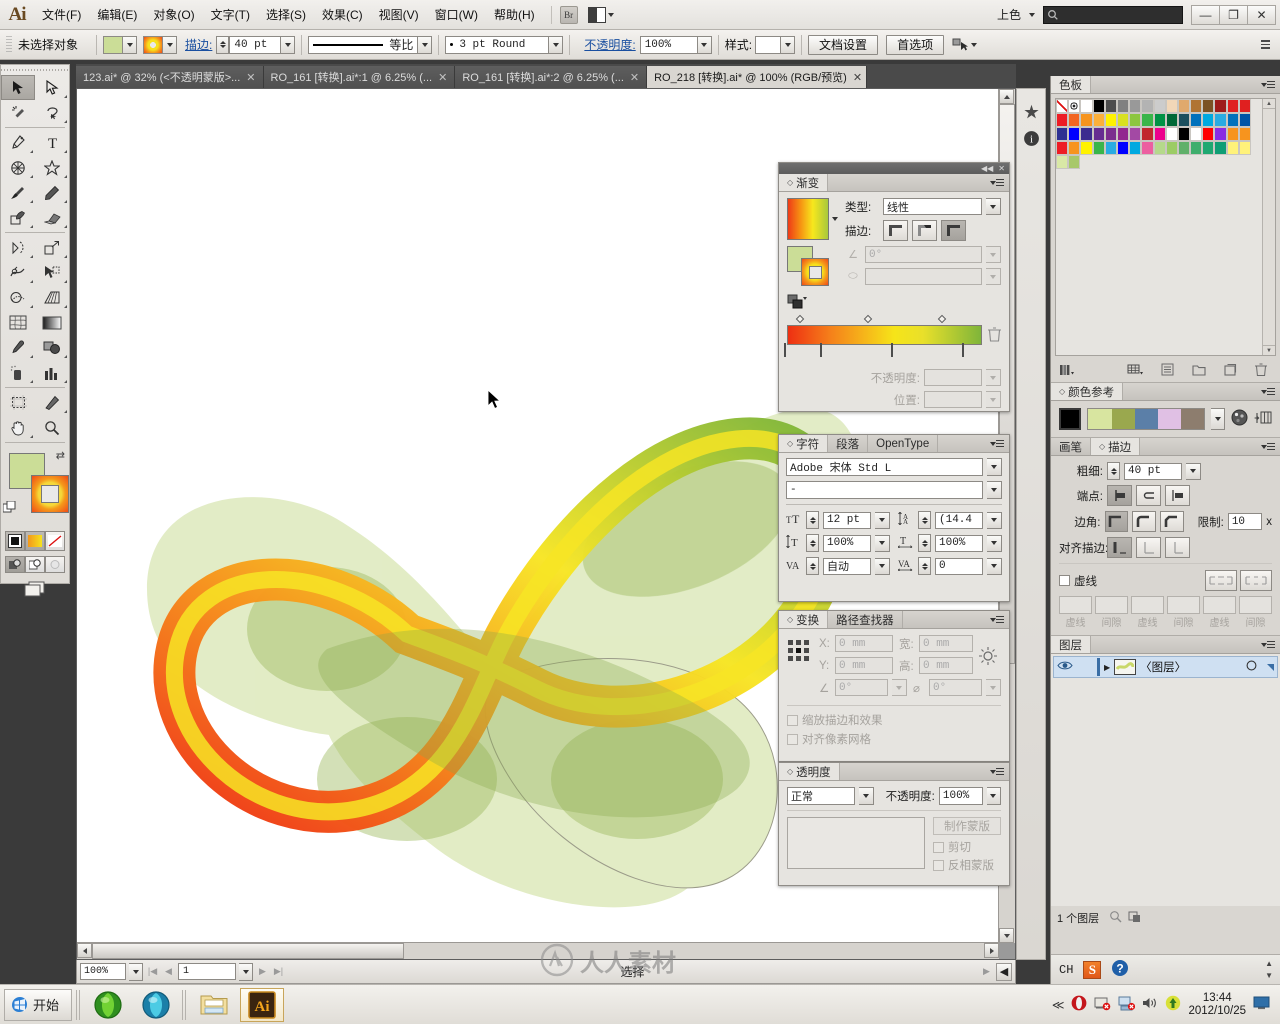 The image size is (1280, 1024). I want to click on swatches-scroll-down: ▼, so click(1269, 350).